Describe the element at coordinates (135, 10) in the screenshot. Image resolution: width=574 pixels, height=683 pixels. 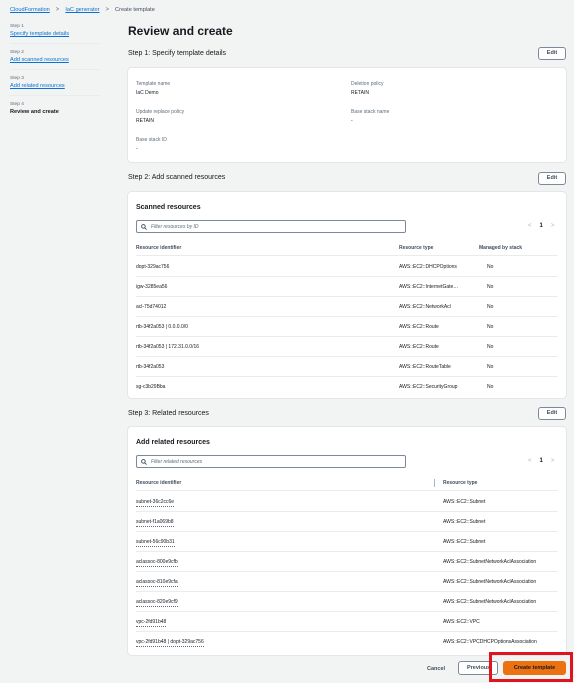
I see `breadcrumb-current: Create template` at that location.